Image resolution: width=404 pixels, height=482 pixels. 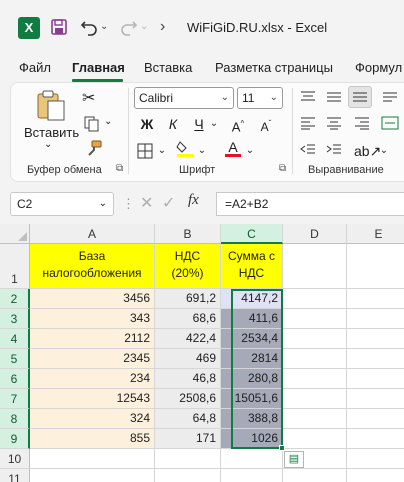 I want to click on quick-analysis-icon: ▤, so click(x=294, y=459).